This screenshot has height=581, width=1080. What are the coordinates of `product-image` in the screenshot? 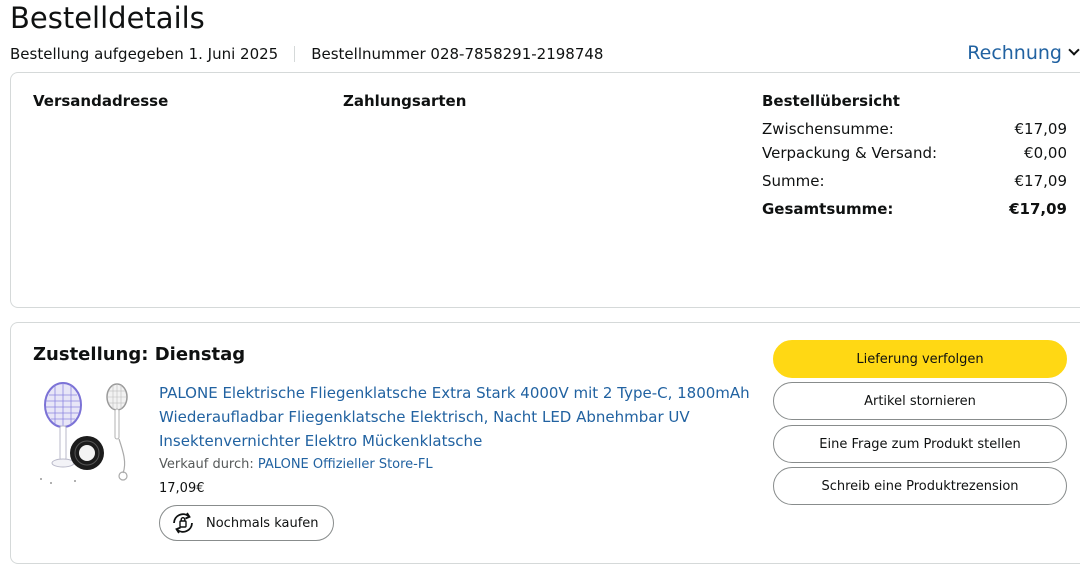 It's located at (87, 437).